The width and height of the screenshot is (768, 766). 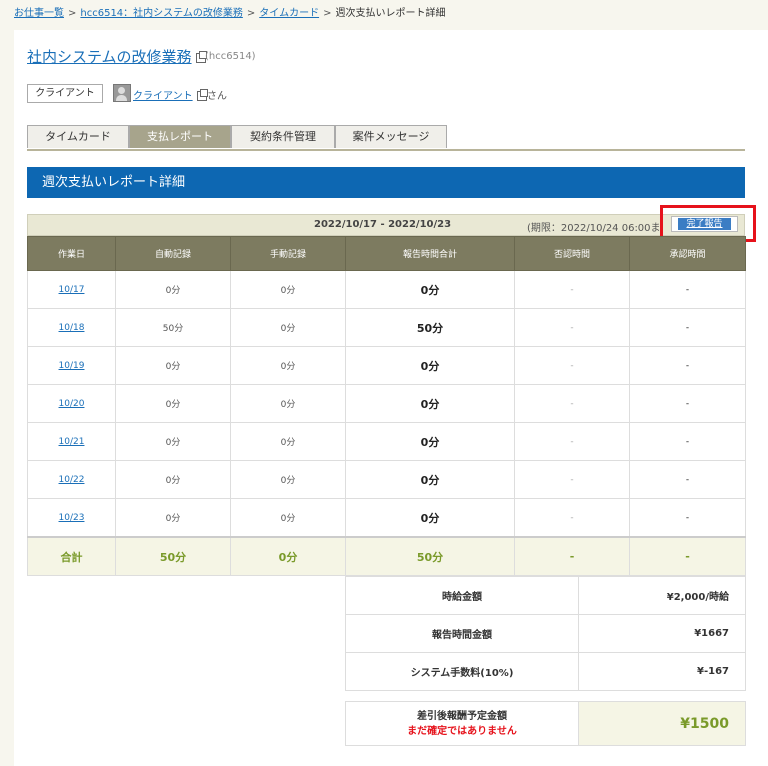 What do you see at coordinates (572, 253) in the screenshot?
I see `header-denied: 否認時間` at bounding box center [572, 253].